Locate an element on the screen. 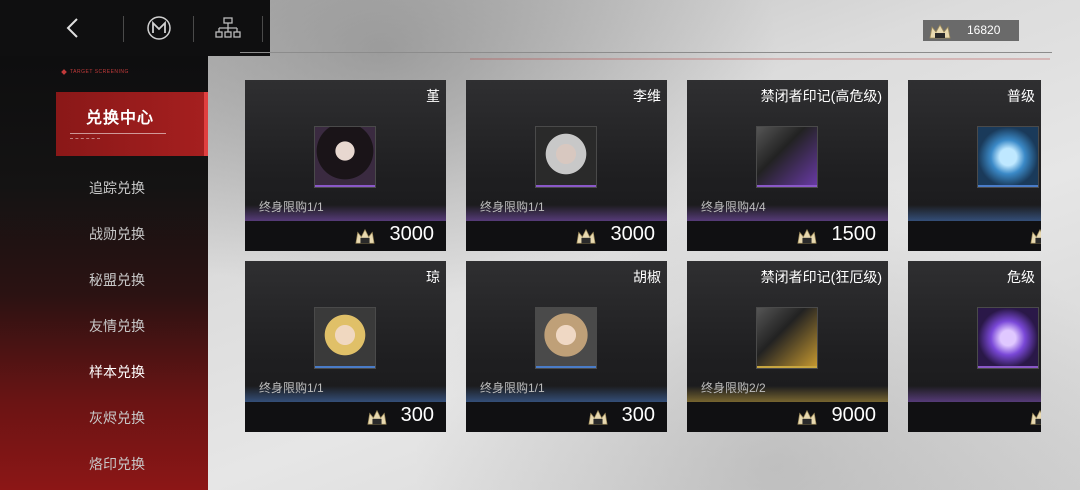 The image size is (1080, 490). hierarchy-button is located at coordinates (228, 28).